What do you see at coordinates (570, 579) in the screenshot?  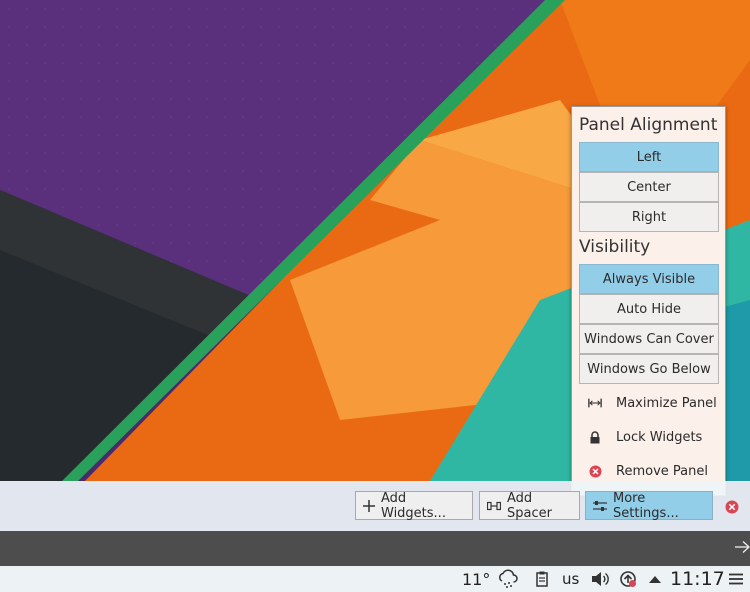 I see `keyboard-layout: us` at bounding box center [570, 579].